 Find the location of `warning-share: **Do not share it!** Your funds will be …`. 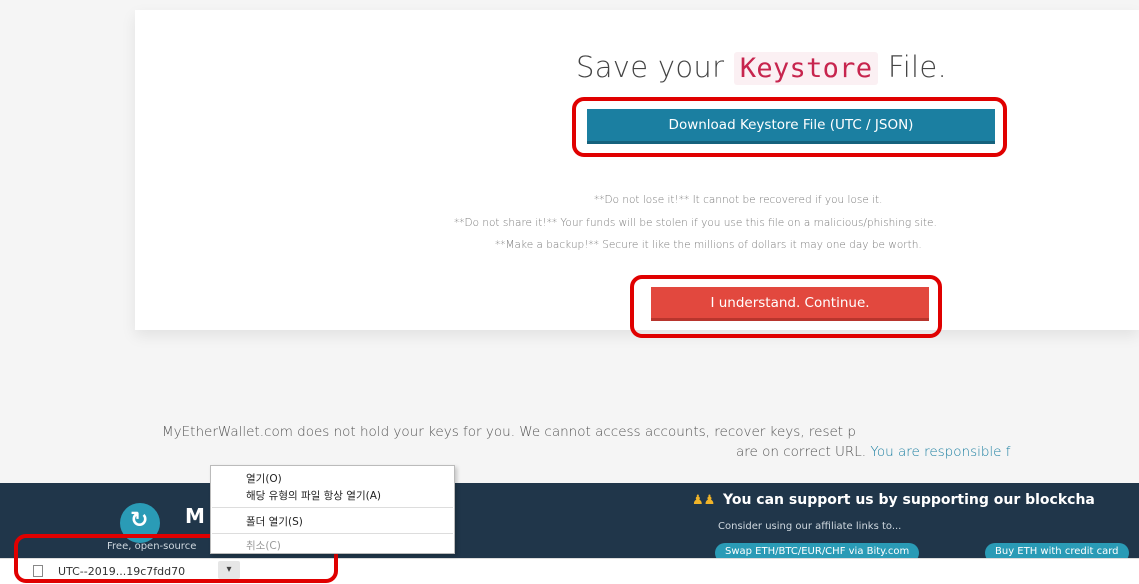

warning-share: **Do not share it!** Your funds will be … is located at coordinates (695, 223).